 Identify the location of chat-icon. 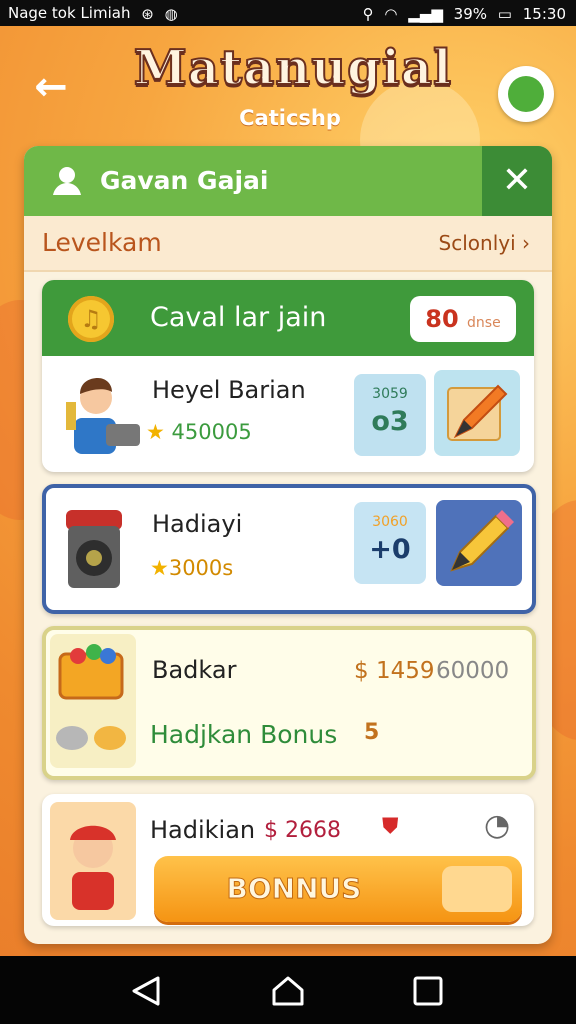
(526, 94).